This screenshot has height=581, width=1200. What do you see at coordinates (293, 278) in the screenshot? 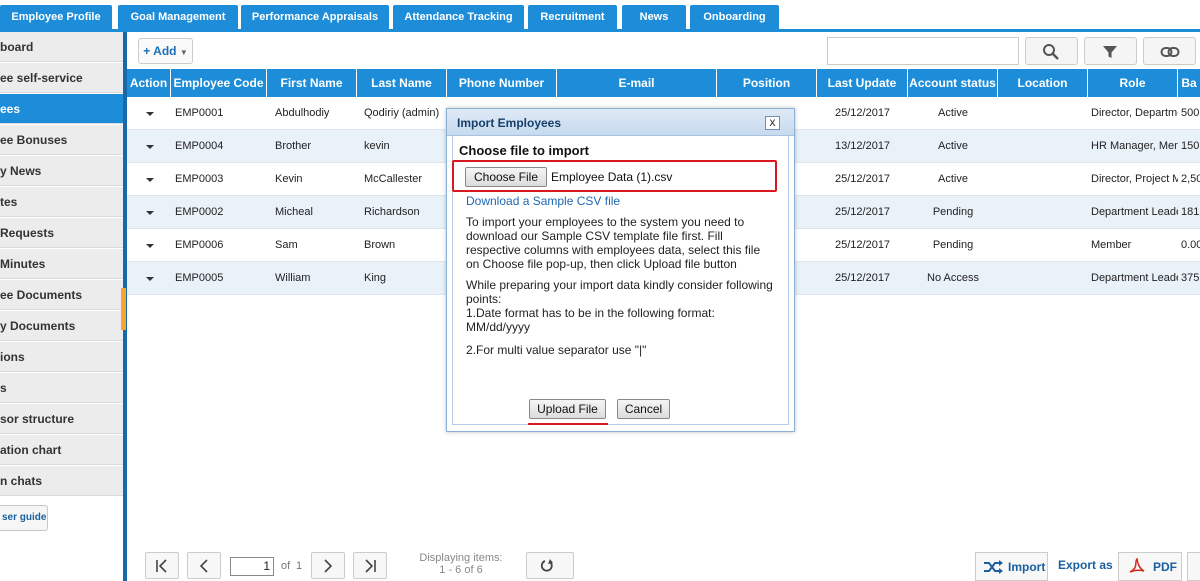
I see `cell-first-name: William` at bounding box center [293, 278].